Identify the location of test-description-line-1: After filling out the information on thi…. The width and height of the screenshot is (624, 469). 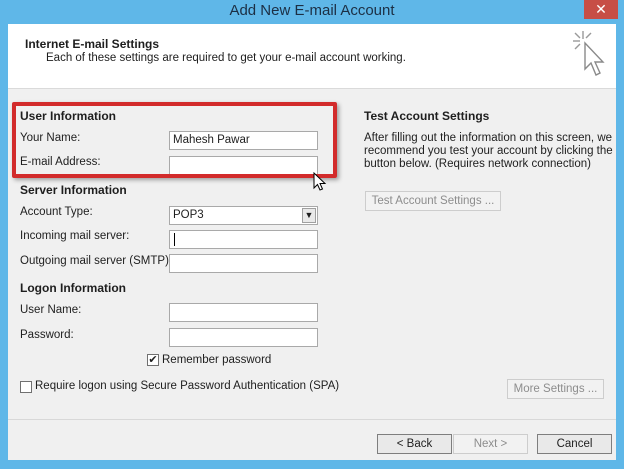
(488, 138).